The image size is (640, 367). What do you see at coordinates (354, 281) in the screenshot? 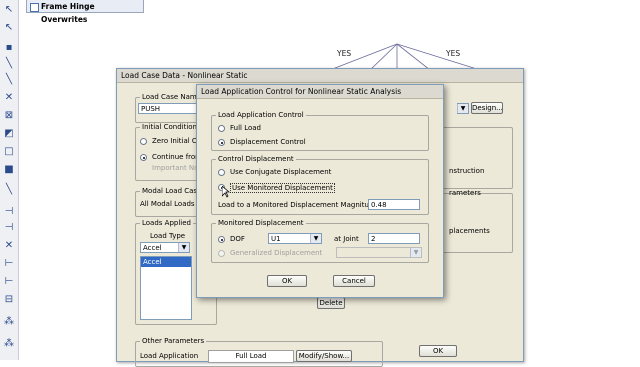
I see `cancel-button: Cancel` at bounding box center [354, 281].